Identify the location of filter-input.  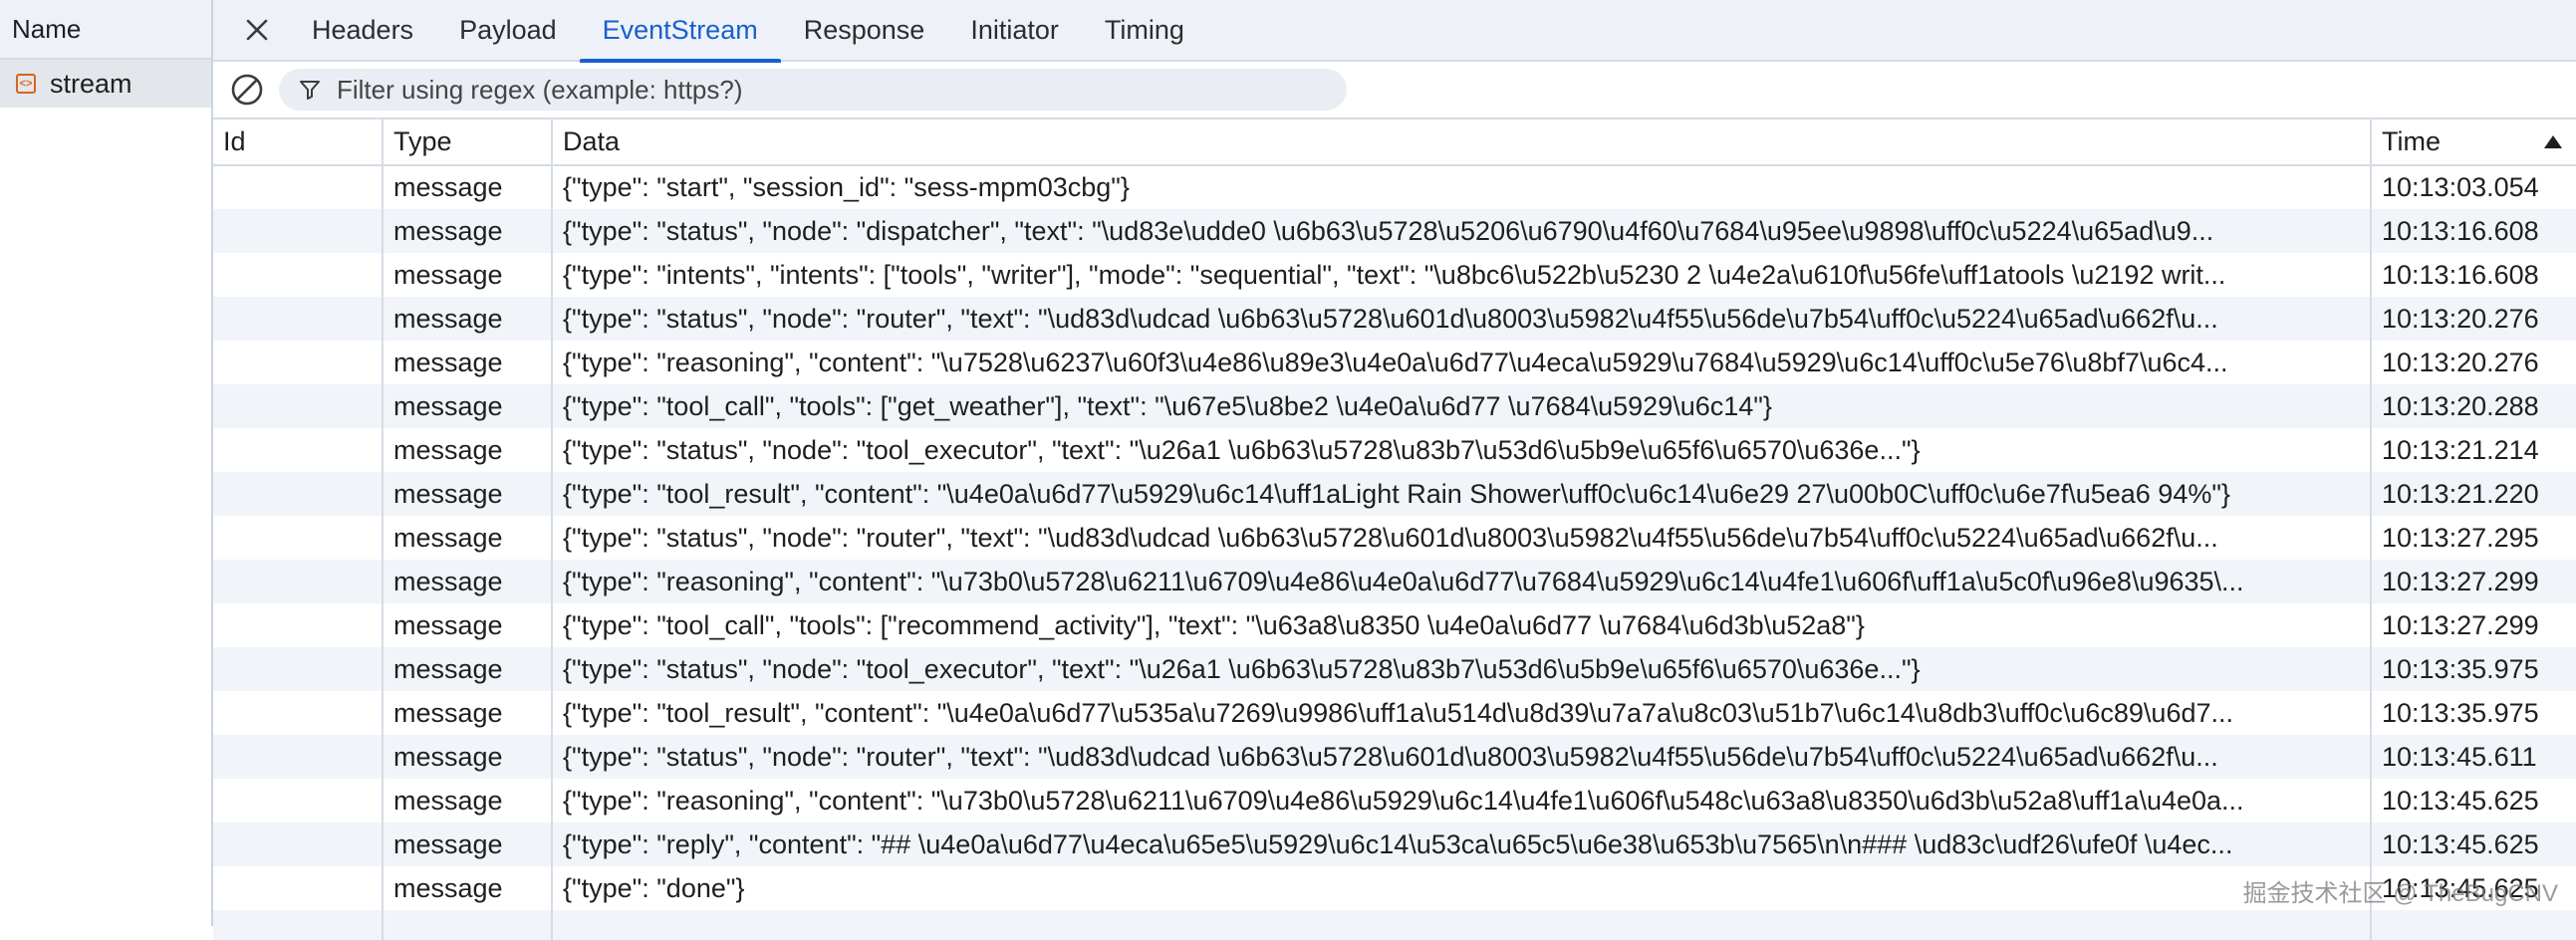
(785, 90).